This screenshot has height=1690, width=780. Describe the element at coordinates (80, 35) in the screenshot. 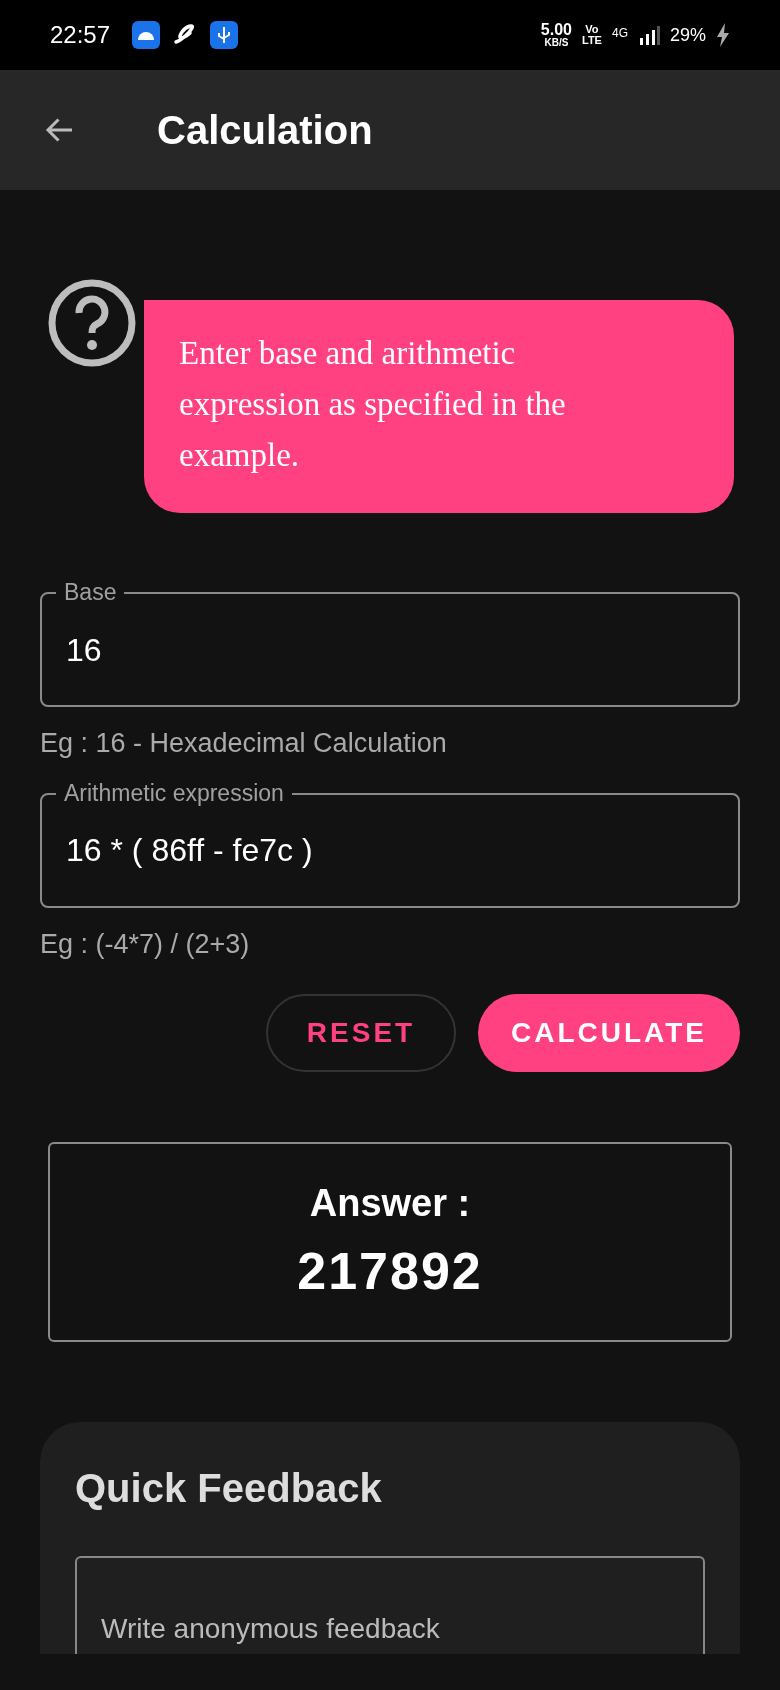

I see `status-time: 22:57` at that location.